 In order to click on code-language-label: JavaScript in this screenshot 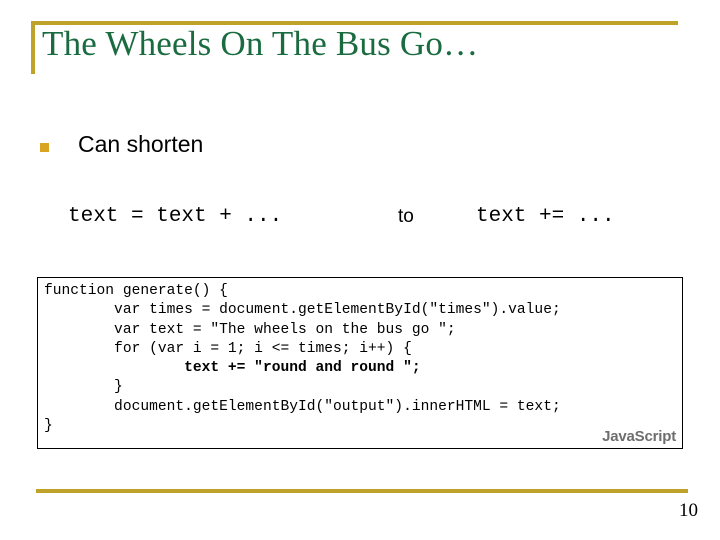, I will do `click(639, 436)`.